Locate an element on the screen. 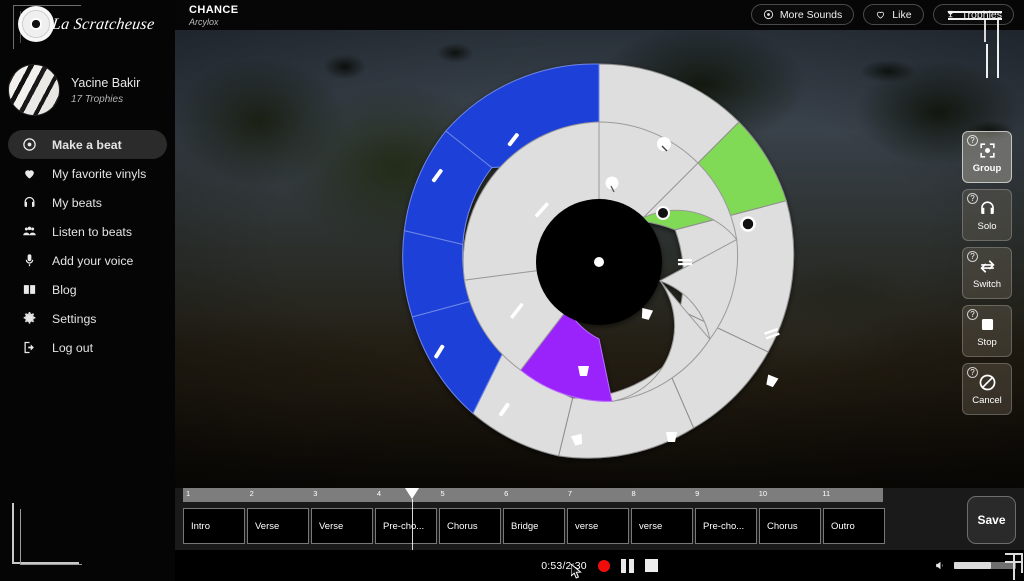  more-sounds-button: More Sounds is located at coordinates (802, 14).